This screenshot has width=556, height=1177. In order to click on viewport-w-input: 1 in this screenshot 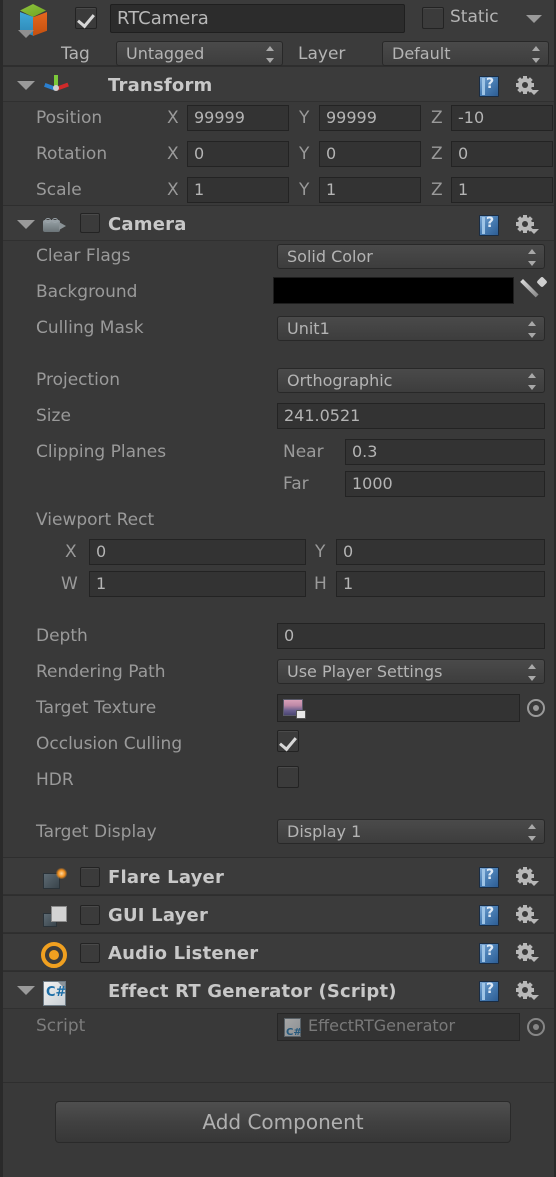, I will do `click(197, 584)`.